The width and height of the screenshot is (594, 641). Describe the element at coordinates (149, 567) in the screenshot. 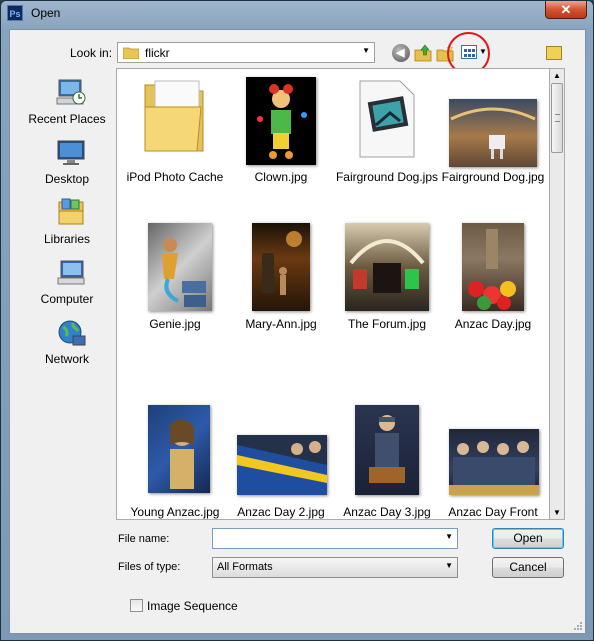

I see `files-of-type-label: Files of type:` at that location.